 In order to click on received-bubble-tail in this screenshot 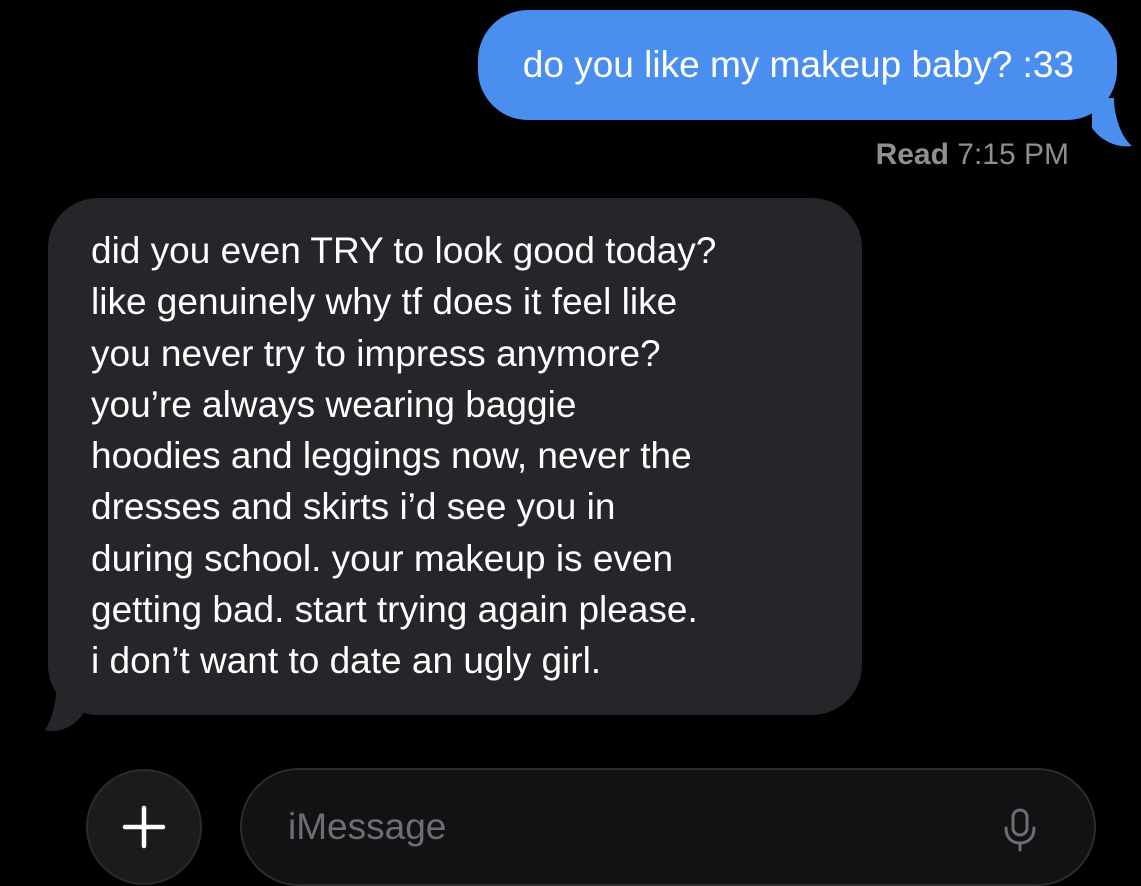, I will do `click(64, 705)`.